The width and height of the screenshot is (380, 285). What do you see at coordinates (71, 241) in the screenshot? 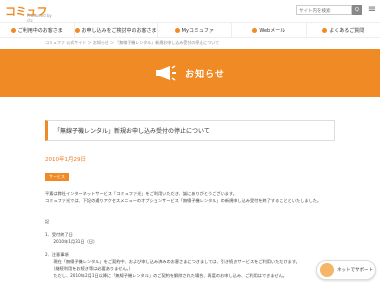
I see `body-line: 2010年1月31日（日）` at bounding box center [71, 241].